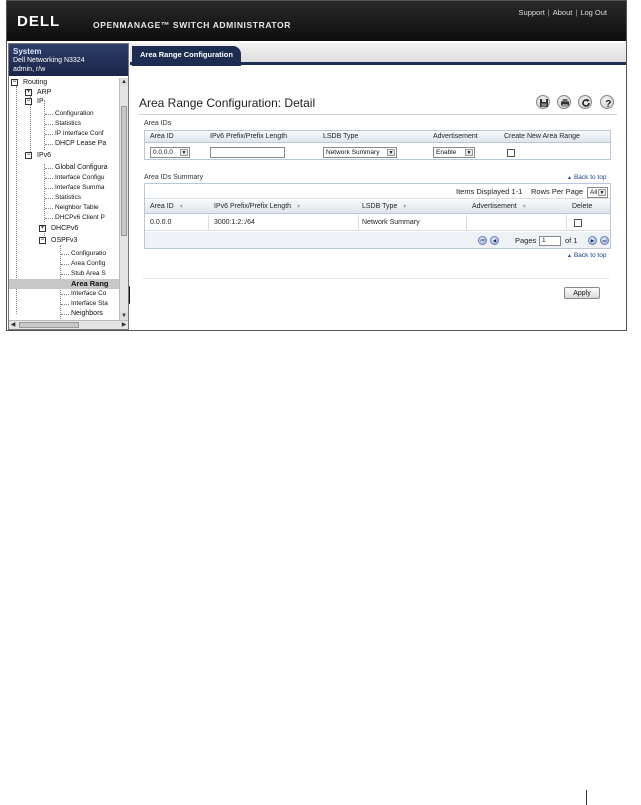 This screenshot has width=641, height=805. What do you see at coordinates (68, 51) in the screenshot?
I see `system-title: System` at bounding box center [68, 51].